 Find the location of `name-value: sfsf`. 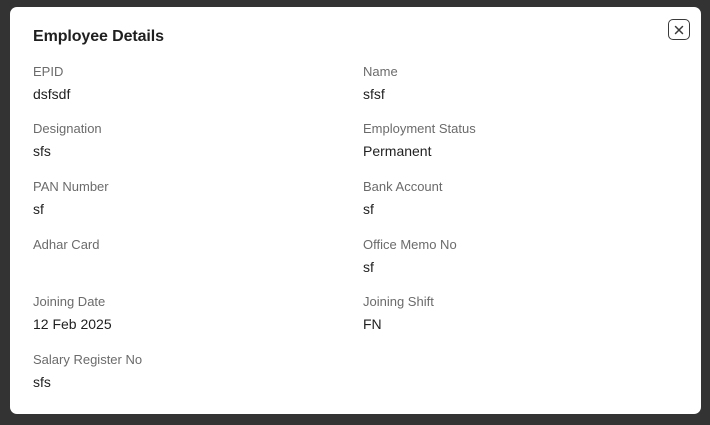

name-value: sfsf is located at coordinates (374, 94).